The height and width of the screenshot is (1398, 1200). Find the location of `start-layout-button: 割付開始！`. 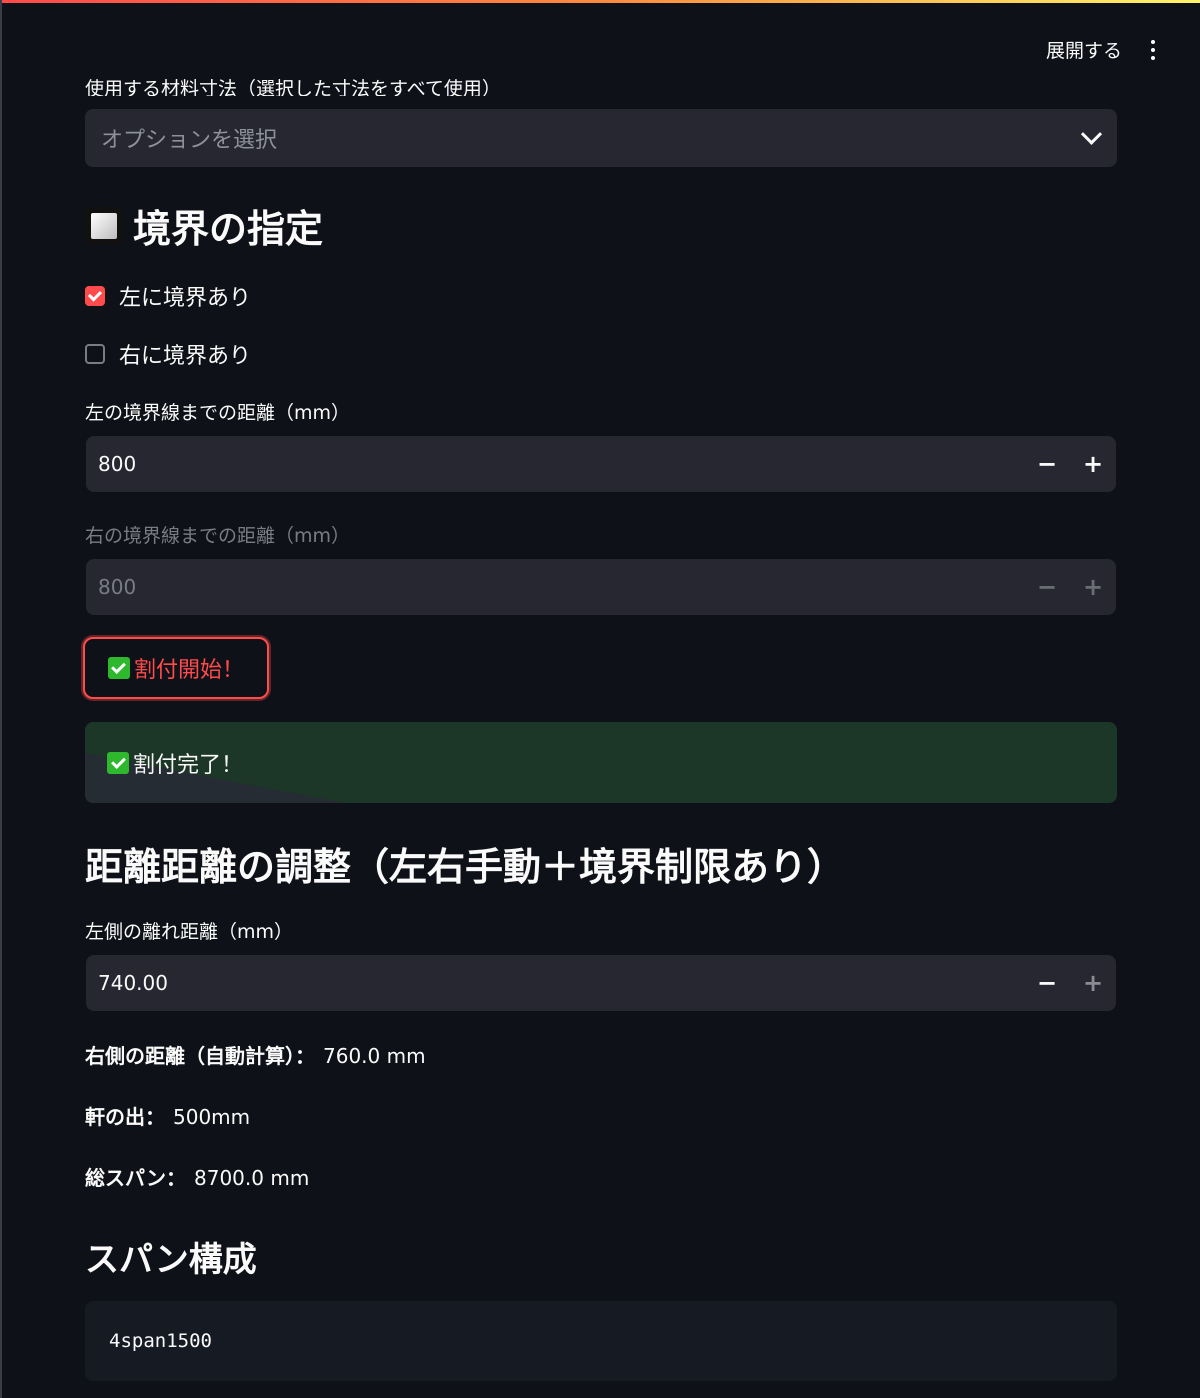

start-layout-button: 割付開始！ is located at coordinates (176, 668).